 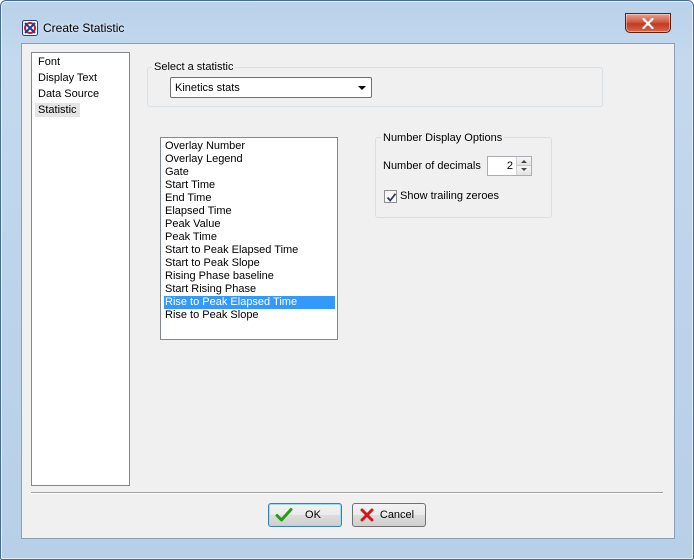 What do you see at coordinates (524, 170) in the screenshot?
I see `spin-down-icon` at bounding box center [524, 170].